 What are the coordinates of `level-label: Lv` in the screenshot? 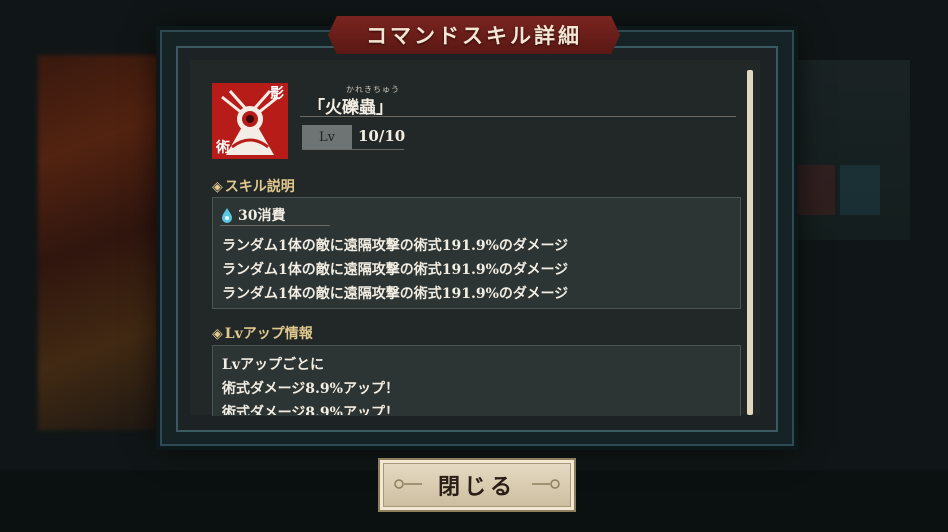 It's located at (327, 137).